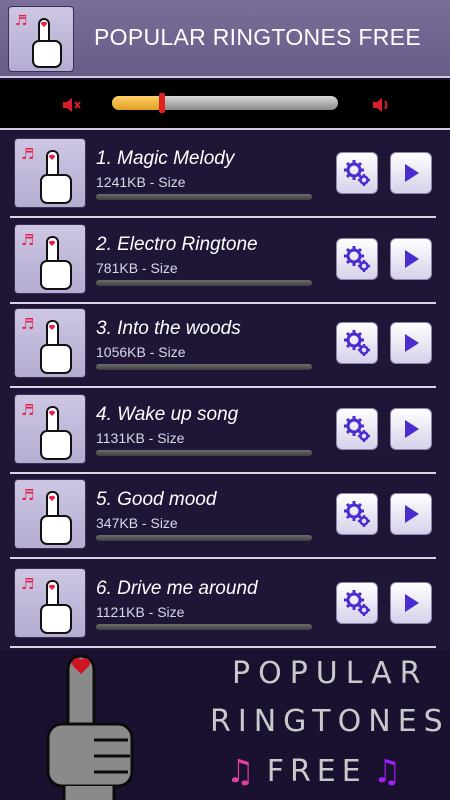 Image resolution: width=450 pixels, height=800 pixels. I want to click on ringtone-size: 1121KB - Size, so click(140, 612).